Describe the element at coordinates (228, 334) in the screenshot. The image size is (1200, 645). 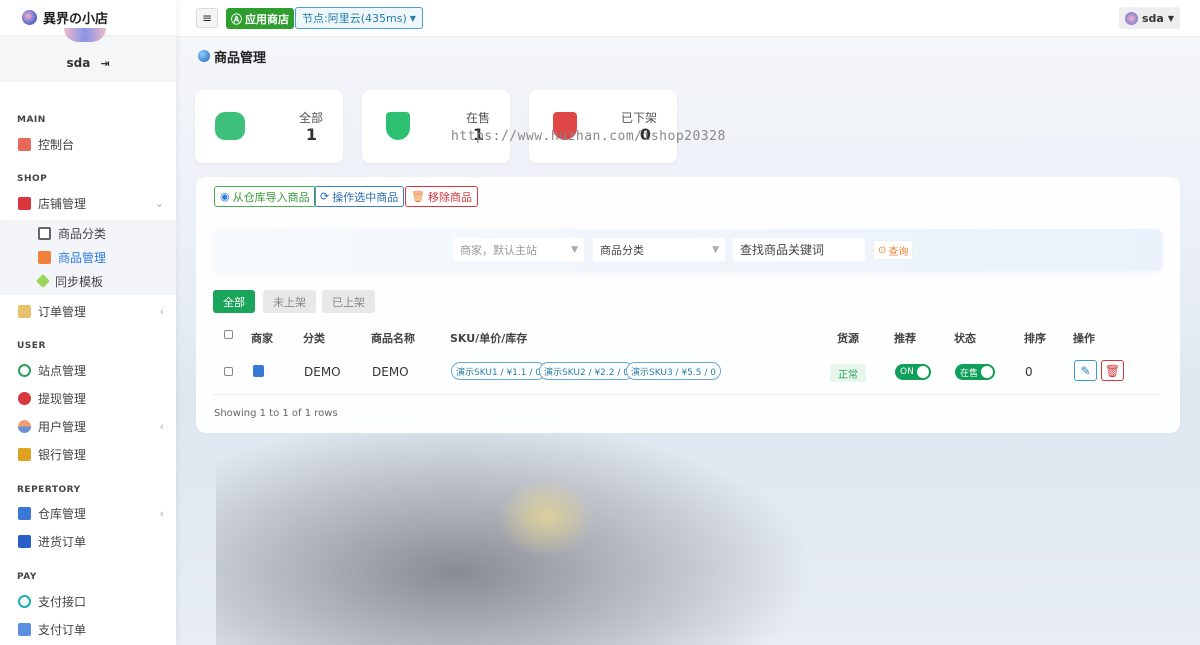
I see `select-all-checkbox` at that location.